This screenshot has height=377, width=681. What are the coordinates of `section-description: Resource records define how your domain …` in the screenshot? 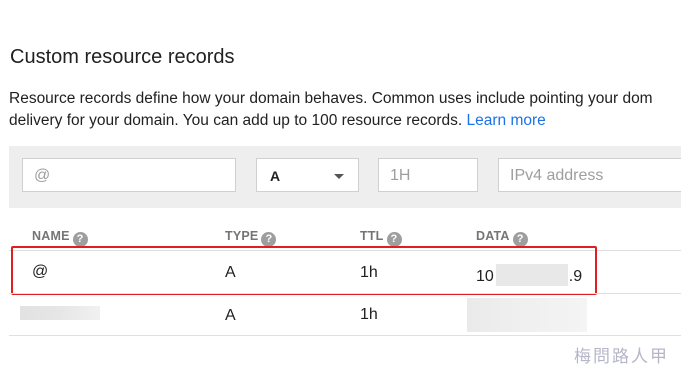 It's located at (345, 110).